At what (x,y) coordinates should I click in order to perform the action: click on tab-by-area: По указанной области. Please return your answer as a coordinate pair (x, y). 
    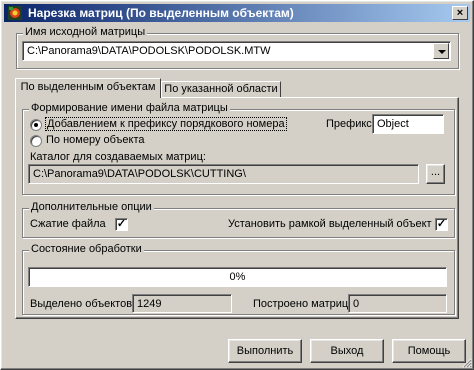
    Looking at the image, I should click on (221, 89).